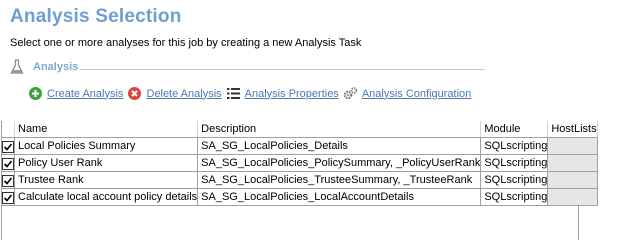 The image size is (629, 240). I want to click on delete-analysis-button: Delete Analysis, so click(174, 93).